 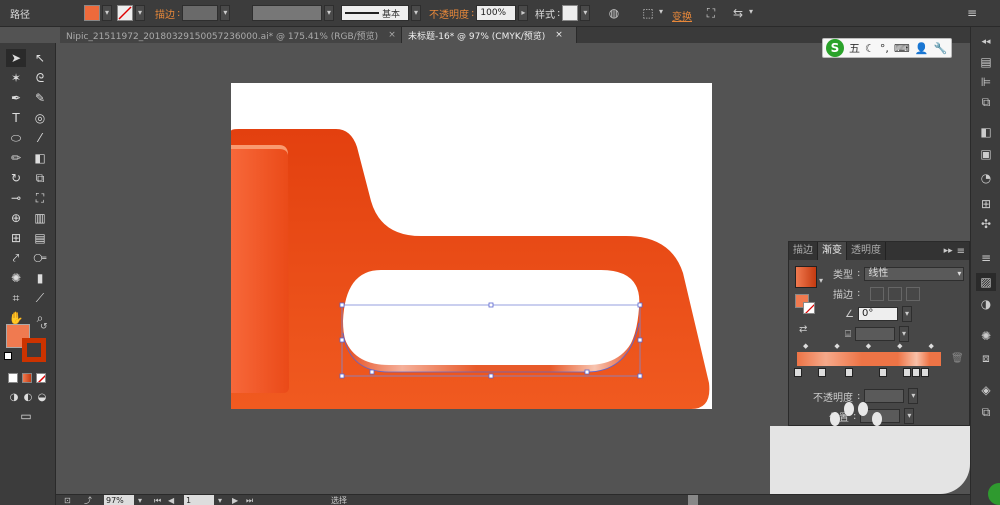 I want to click on appearance-panel-icon: ✺, so click(x=986, y=336).